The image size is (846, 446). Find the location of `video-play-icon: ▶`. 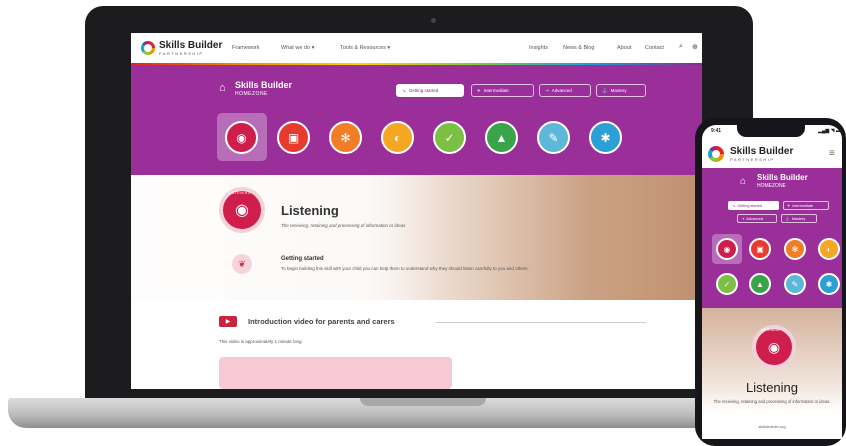

video-play-icon: ▶ is located at coordinates (228, 321).